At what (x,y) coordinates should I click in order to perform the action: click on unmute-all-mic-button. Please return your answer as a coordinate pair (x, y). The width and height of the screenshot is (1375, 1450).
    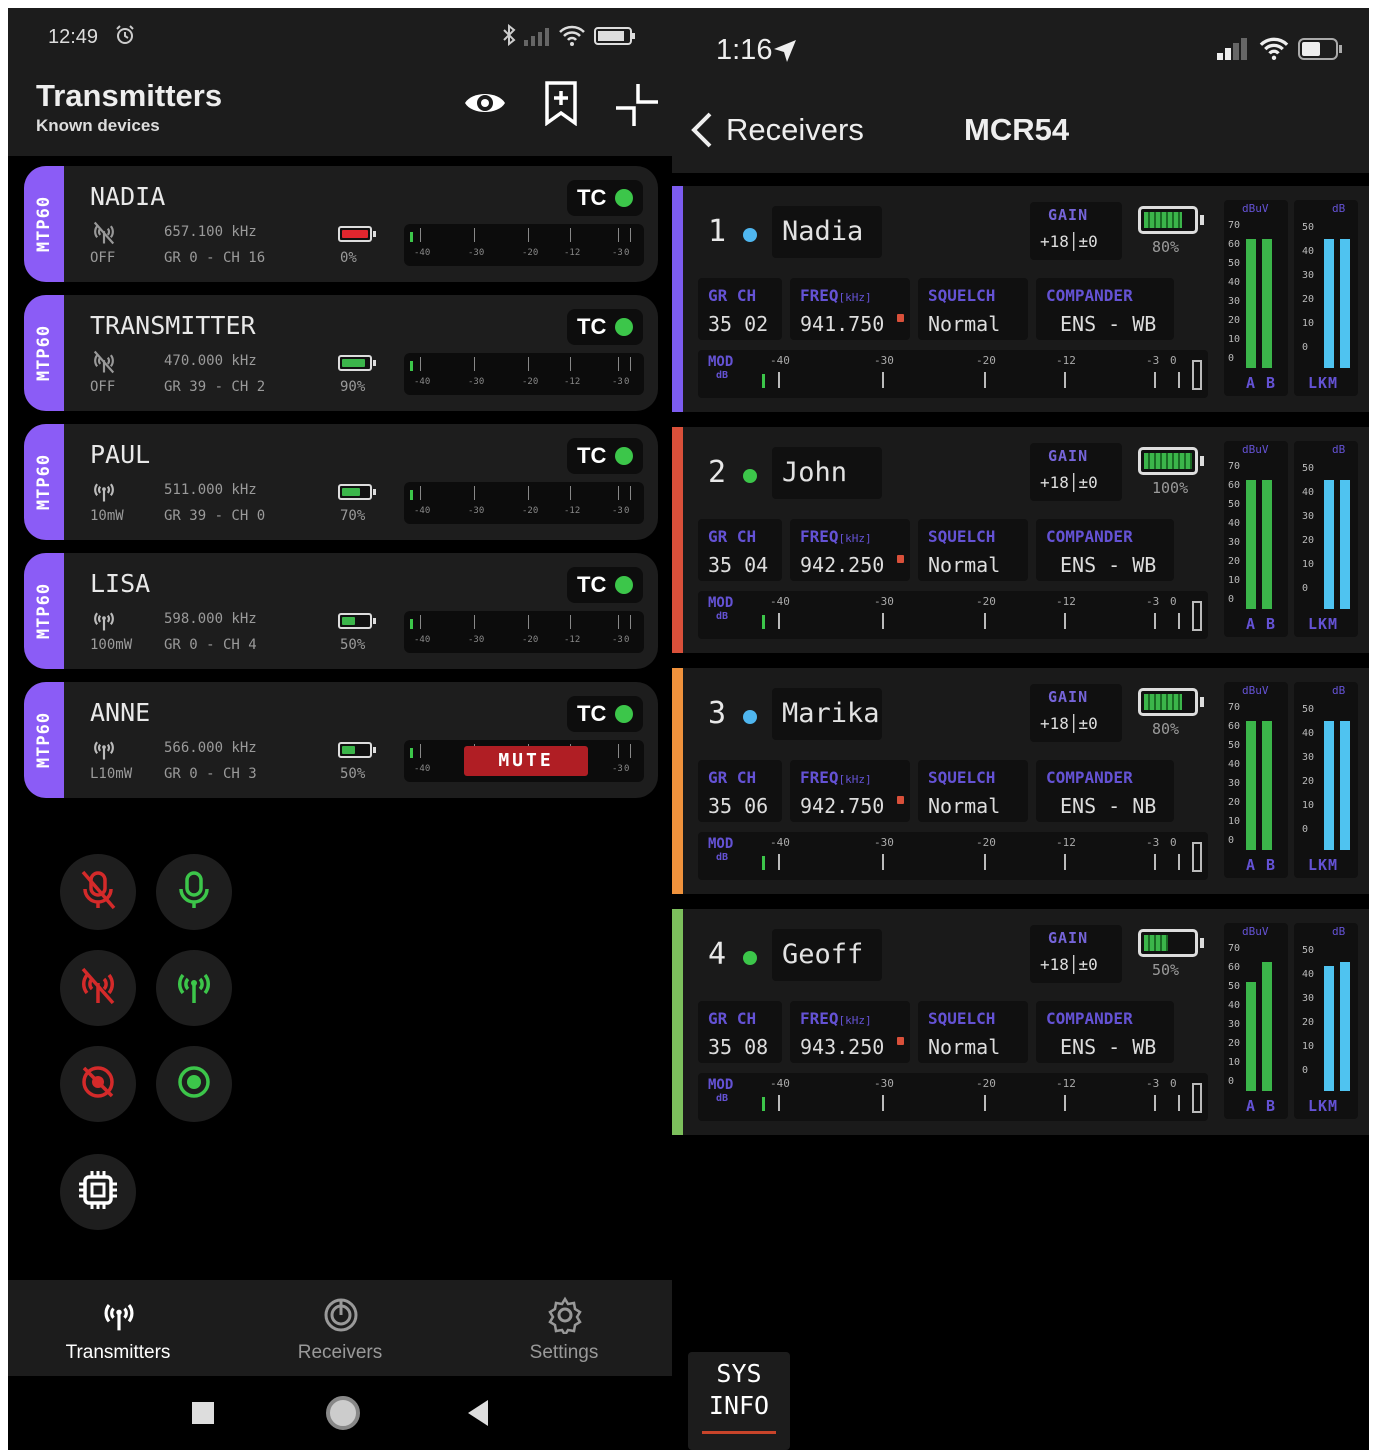
    Looking at the image, I should click on (194, 892).